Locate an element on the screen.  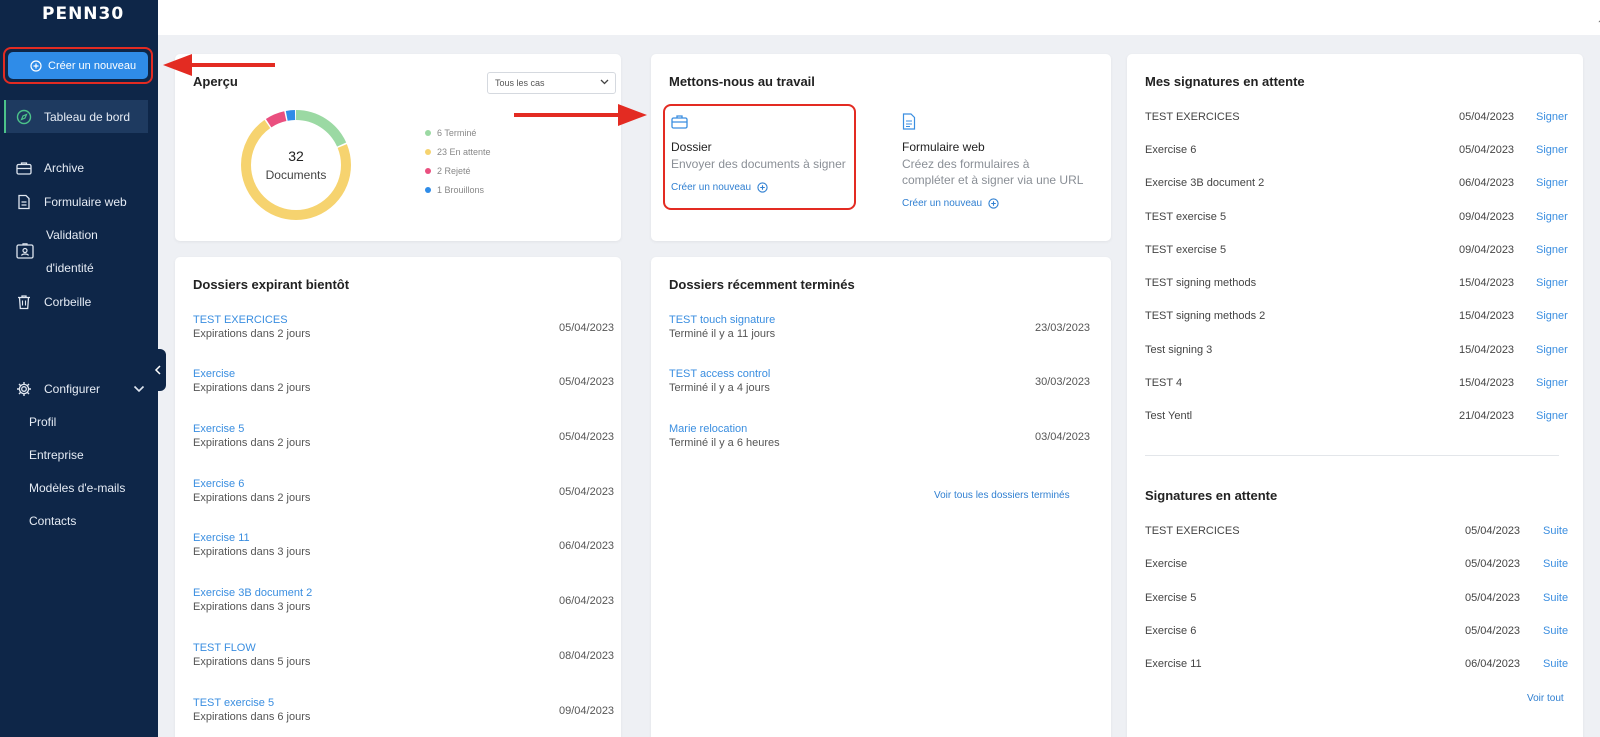
completed-text: Terminé il y a 11 jours is located at coordinates (722, 334).